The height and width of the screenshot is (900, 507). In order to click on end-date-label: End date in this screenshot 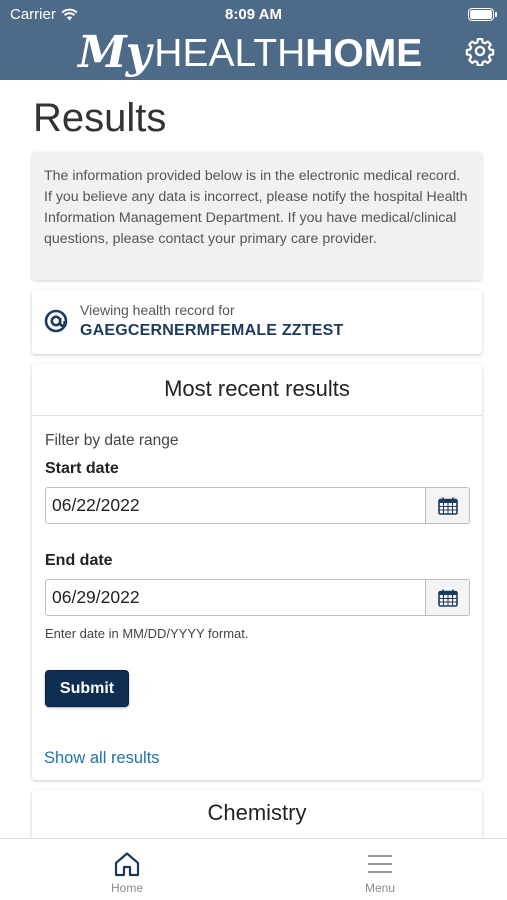, I will do `click(79, 560)`.